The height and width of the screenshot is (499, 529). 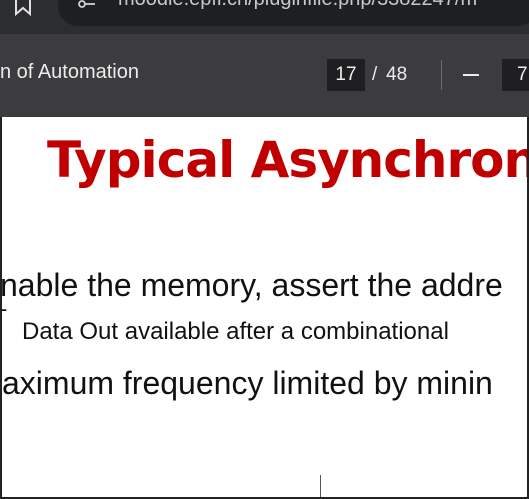 What do you see at coordinates (297, 5) in the screenshot?
I see `url-text: moodle.epfl.ch/pluginfile.php/3382247/m` at bounding box center [297, 5].